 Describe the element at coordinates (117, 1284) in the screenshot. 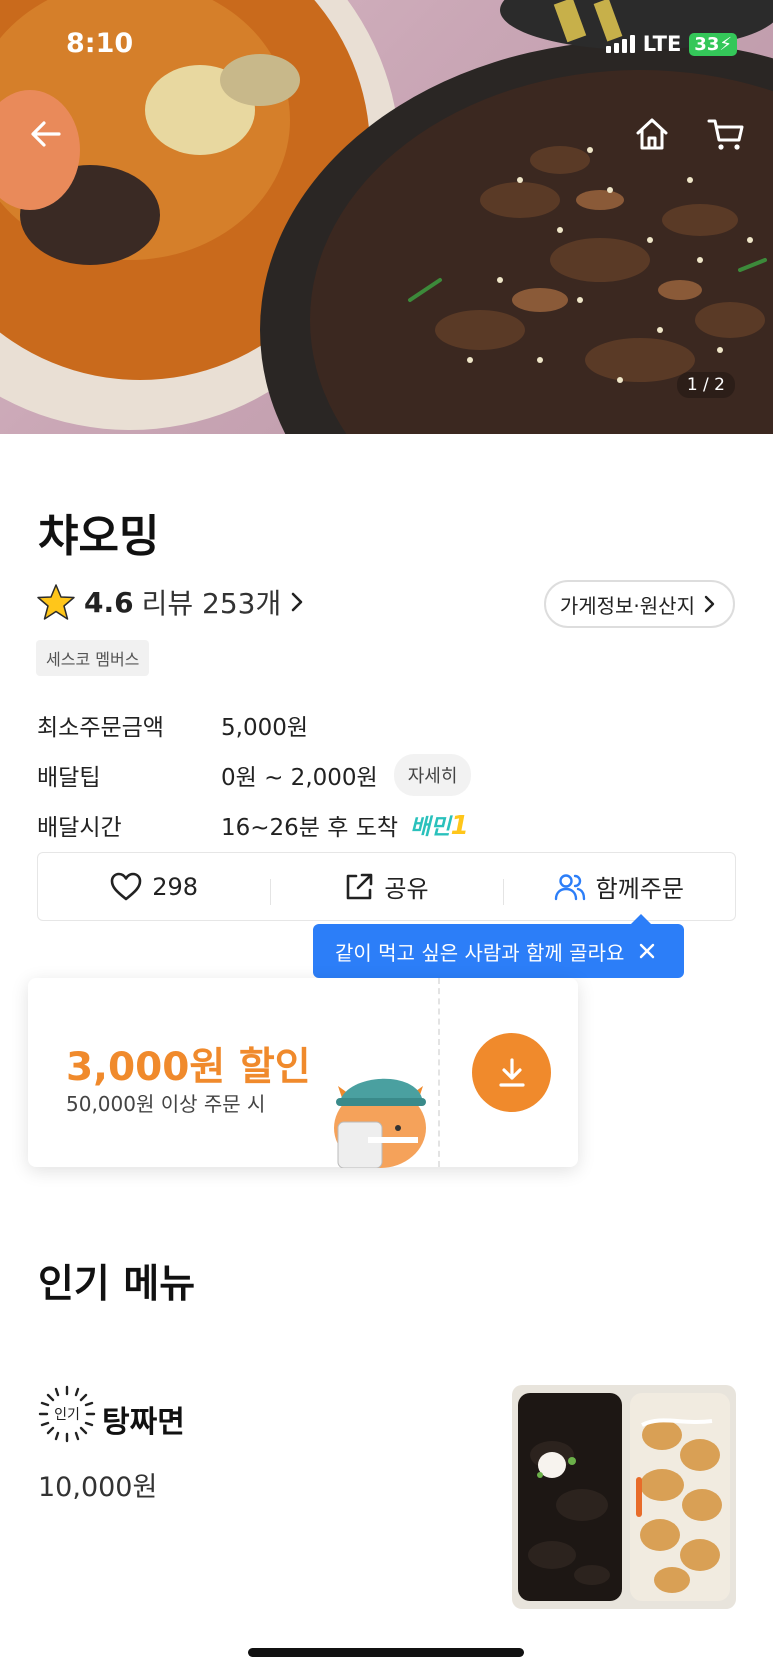

I see `popular-menu-title: 인기 메뉴` at that location.